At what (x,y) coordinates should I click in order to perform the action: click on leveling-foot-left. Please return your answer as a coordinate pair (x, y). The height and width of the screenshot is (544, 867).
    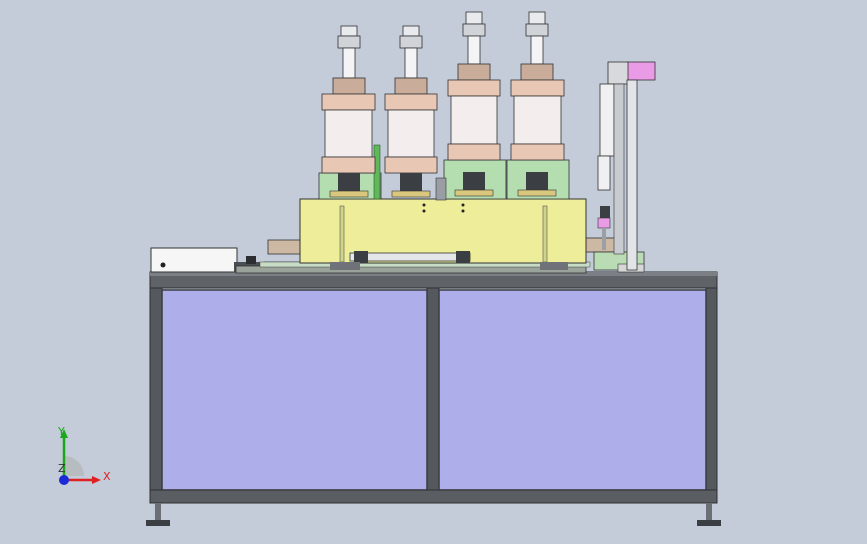
    Looking at the image, I should click on (158, 514).